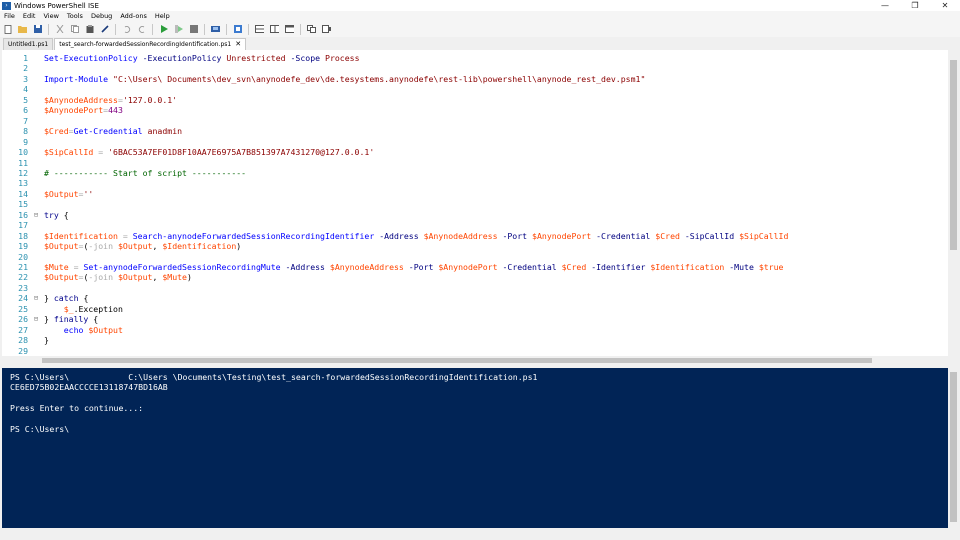 This screenshot has height=540, width=960. What do you see at coordinates (28, 44) in the screenshot?
I see `tab-untitled1: Untitled1.ps1` at bounding box center [28, 44].